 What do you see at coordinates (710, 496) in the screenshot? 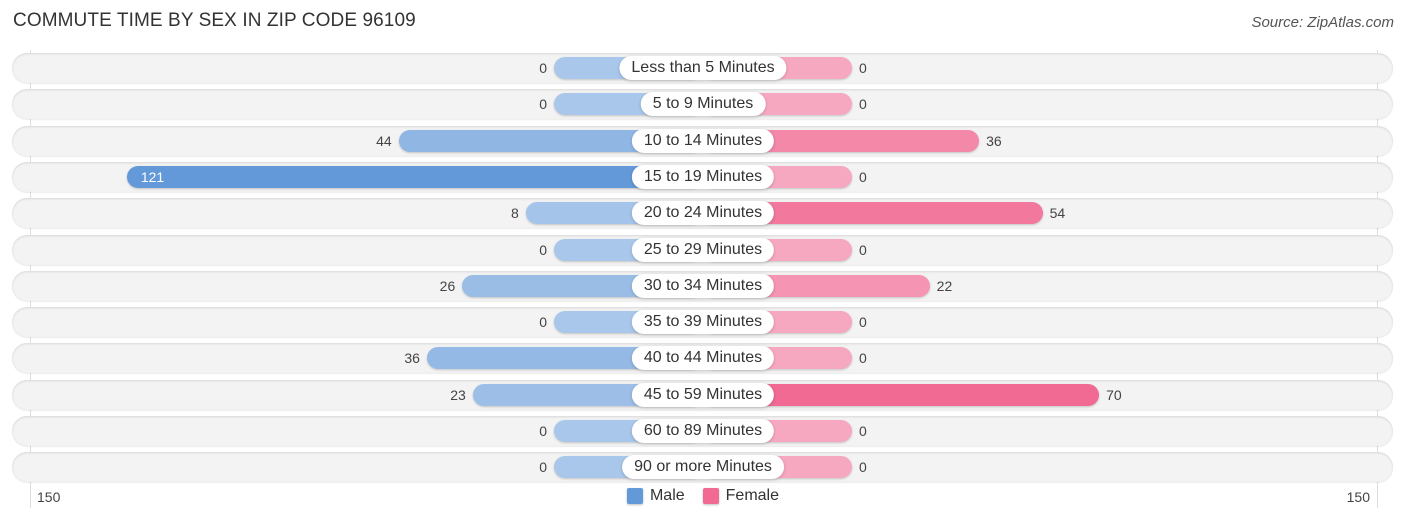
I see `legend-swatch-female` at bounding box center [710, 496].